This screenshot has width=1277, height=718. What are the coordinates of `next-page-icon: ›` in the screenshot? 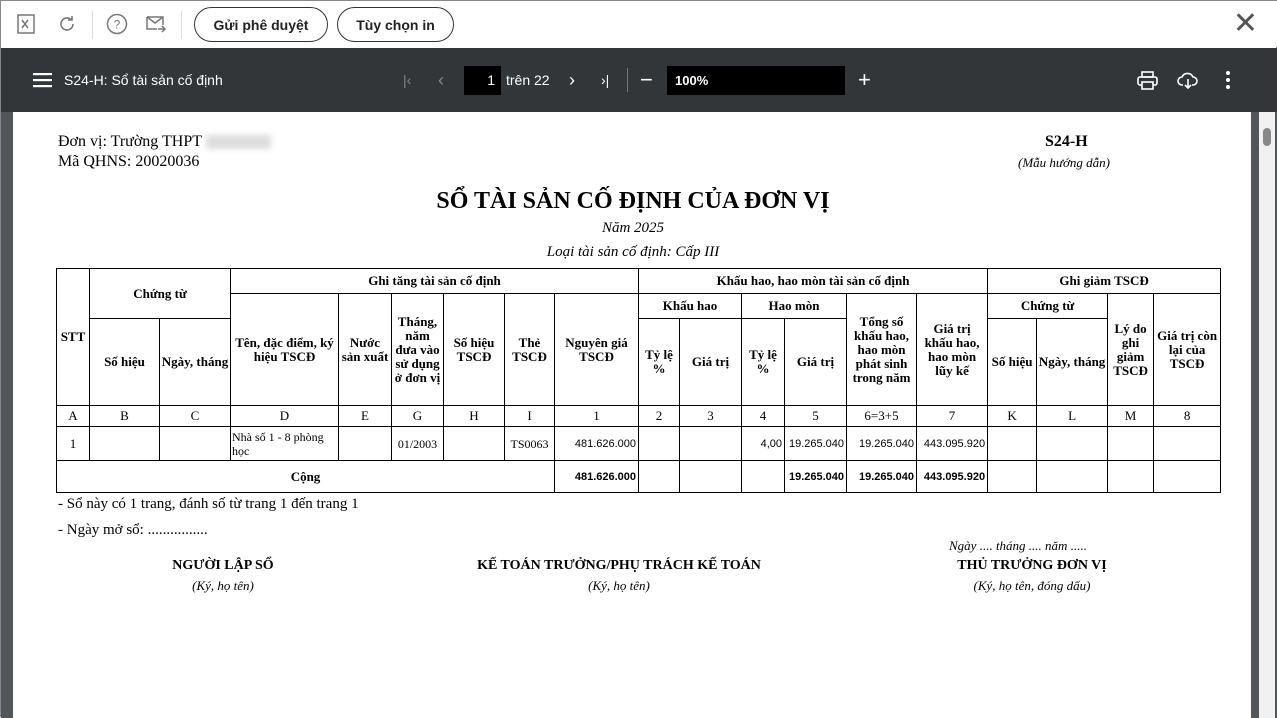 It's located at (572, 80).